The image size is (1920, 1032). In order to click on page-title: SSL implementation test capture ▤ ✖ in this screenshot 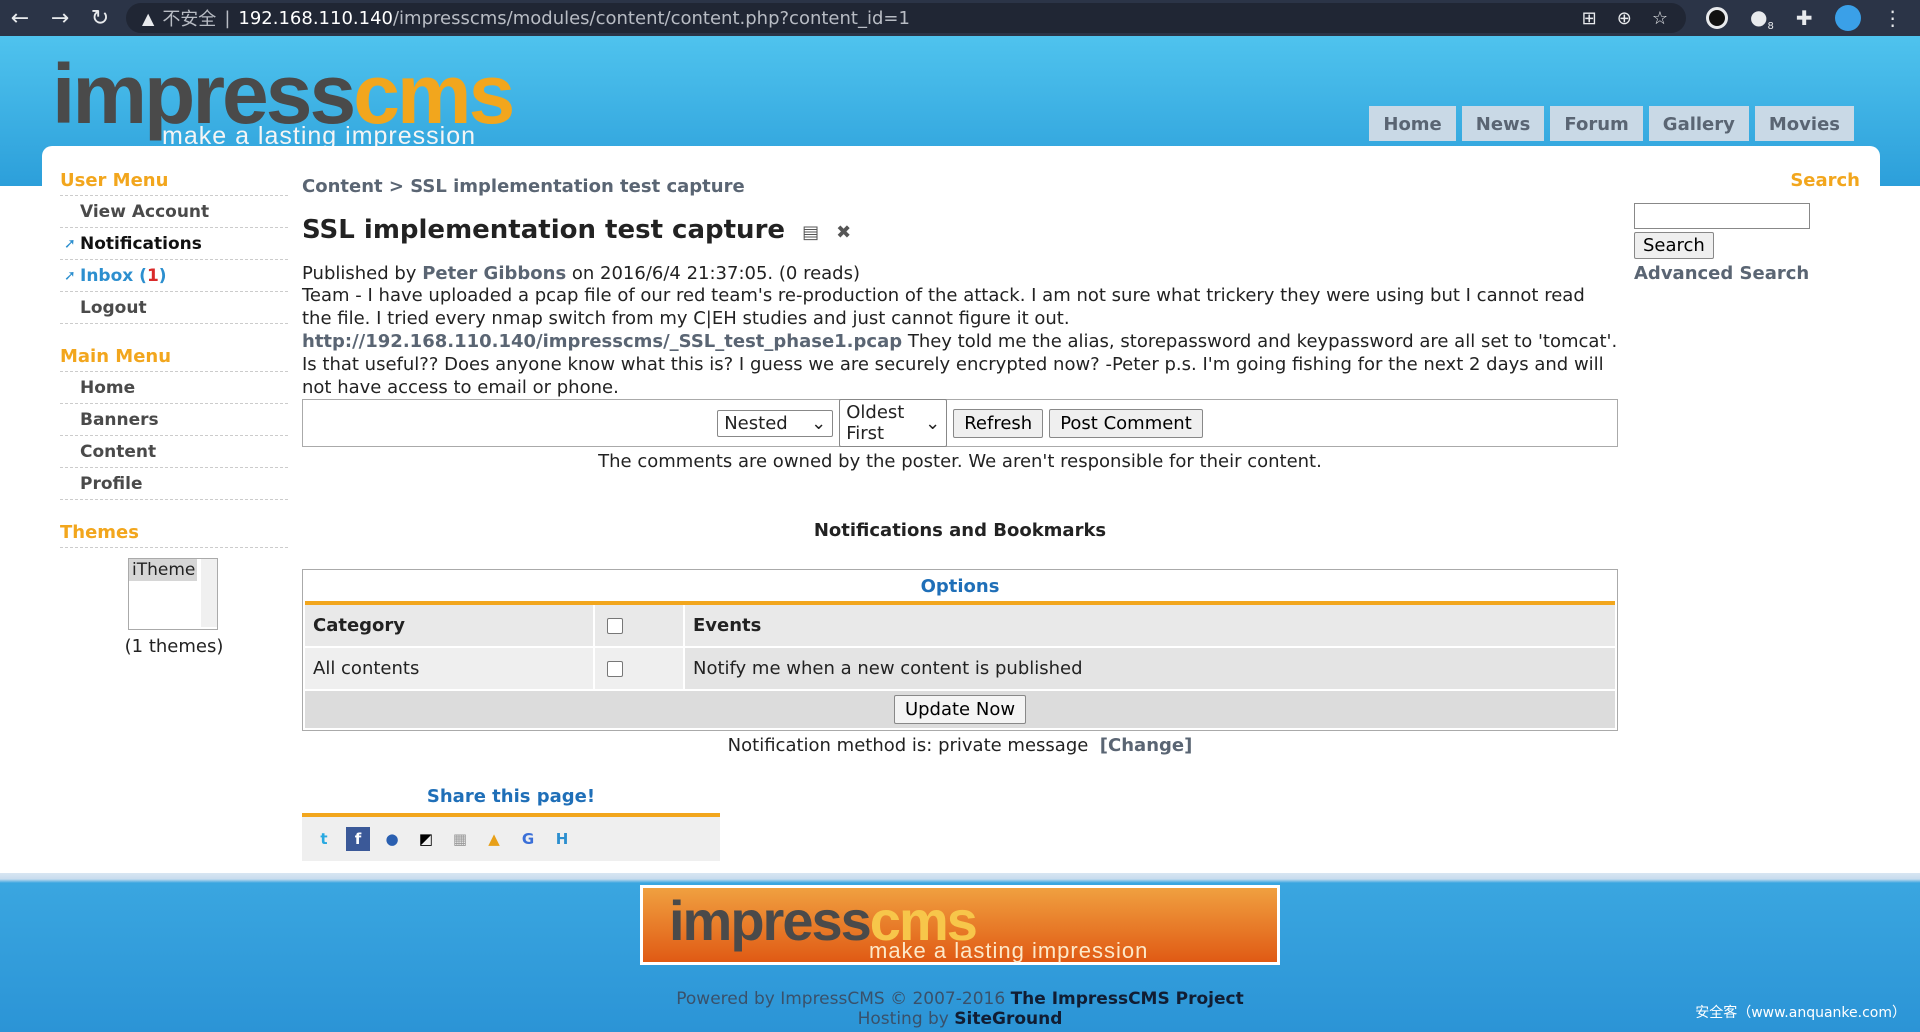, I will do `click(577, 230)`.